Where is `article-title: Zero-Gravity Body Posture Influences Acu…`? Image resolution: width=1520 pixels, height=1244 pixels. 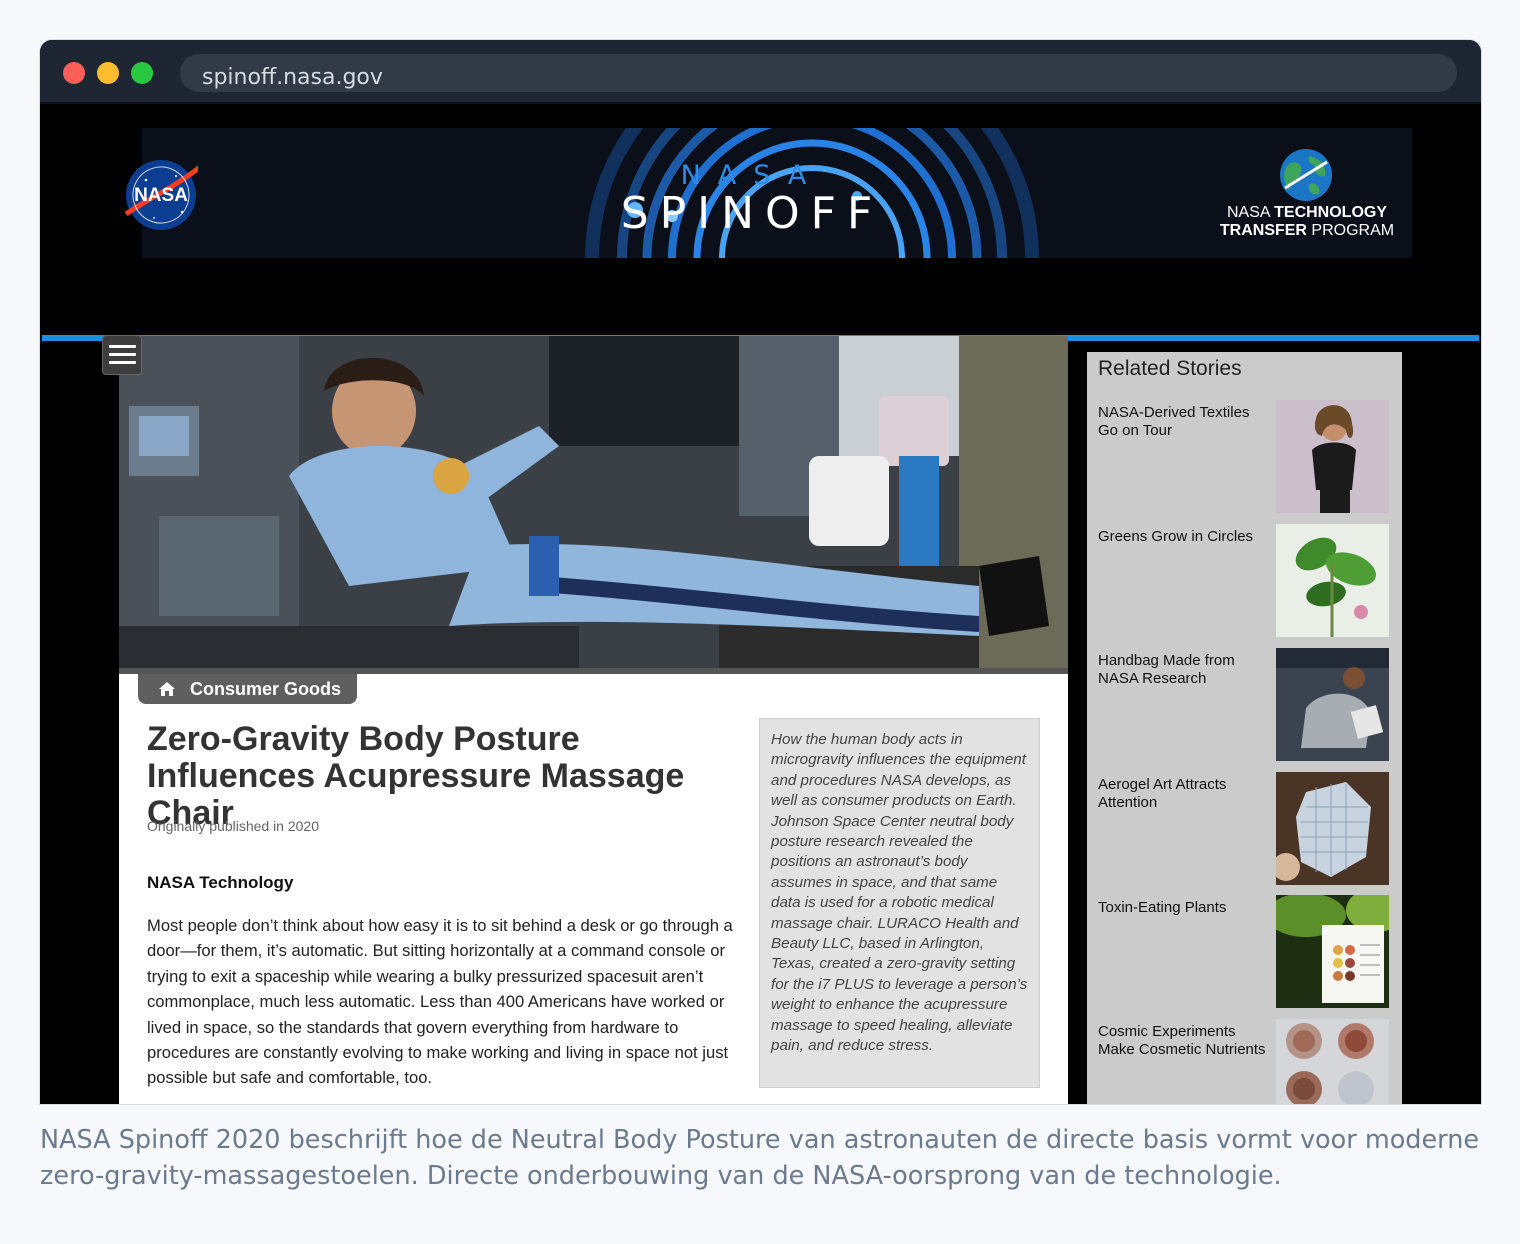
article-title: Zero-Gravity Body Posture Influences Acu… is located at coordinates (416, 776).